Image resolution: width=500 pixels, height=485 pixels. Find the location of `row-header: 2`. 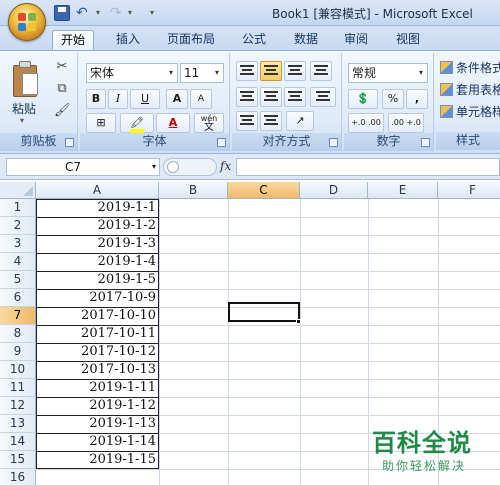

row-header: 2 is located at coordinates (18, 226).